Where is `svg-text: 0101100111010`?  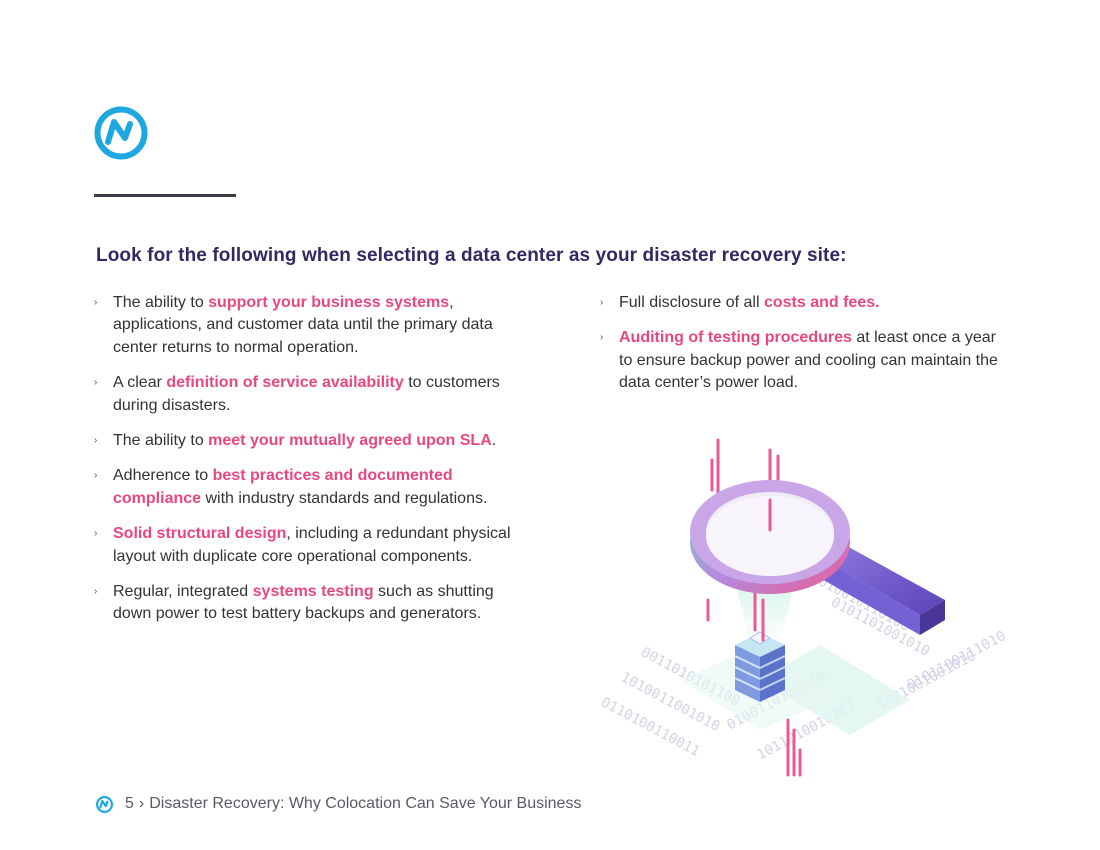
svg-text: 0101100111010 is located at coordinates (956, 661).